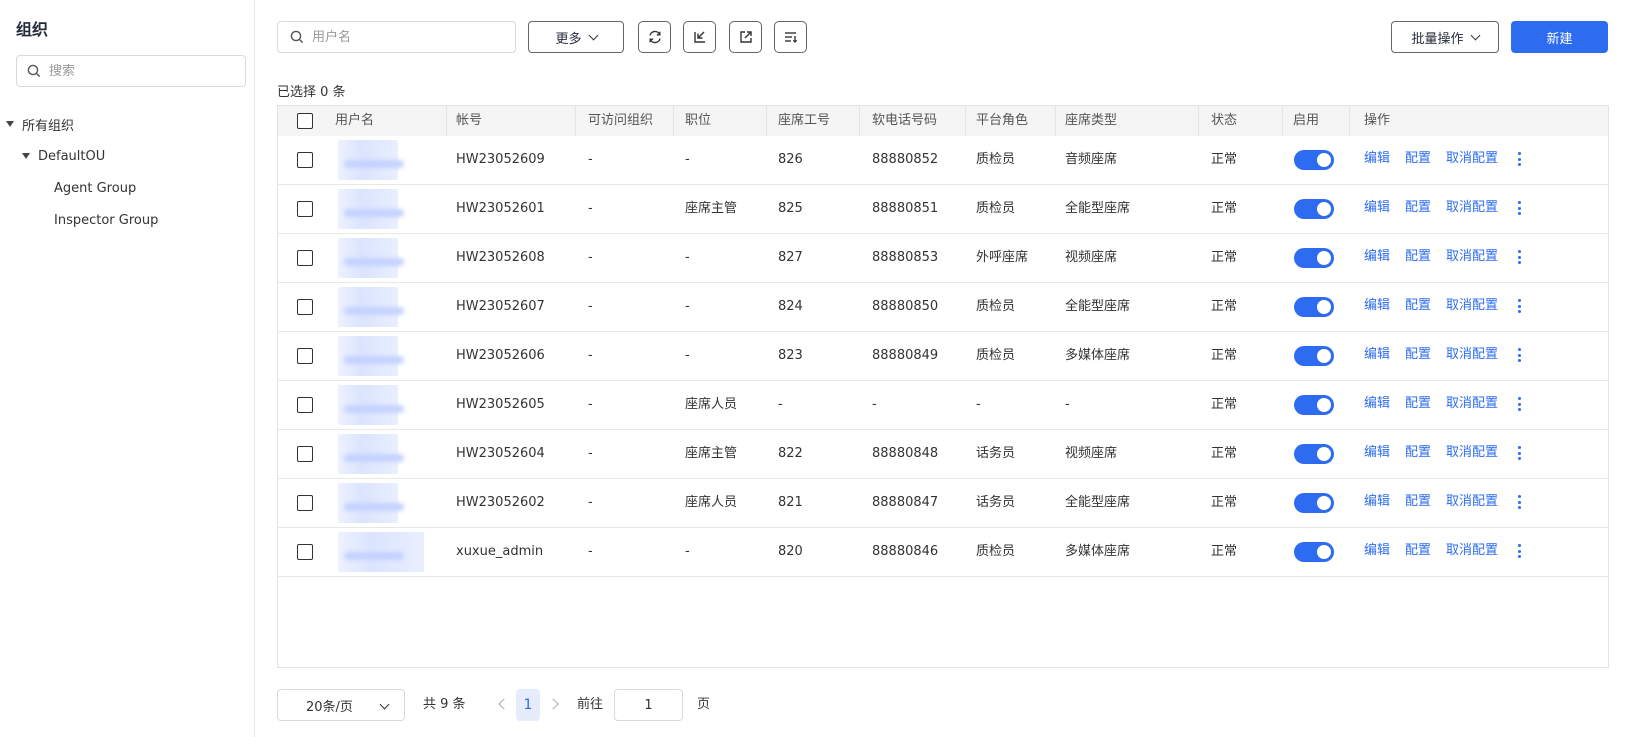 The width and height of the screenshot is (1628, 737). What do you see at coordinates (790, 37) in the screenshot?
I see `column-settings-button` at bounding box center [790, 37].